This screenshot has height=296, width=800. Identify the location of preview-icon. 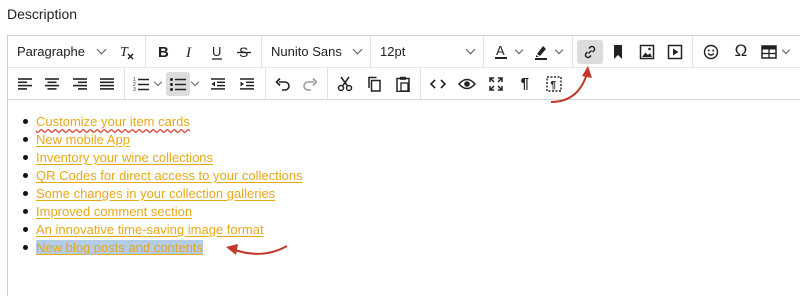
(467, 84).